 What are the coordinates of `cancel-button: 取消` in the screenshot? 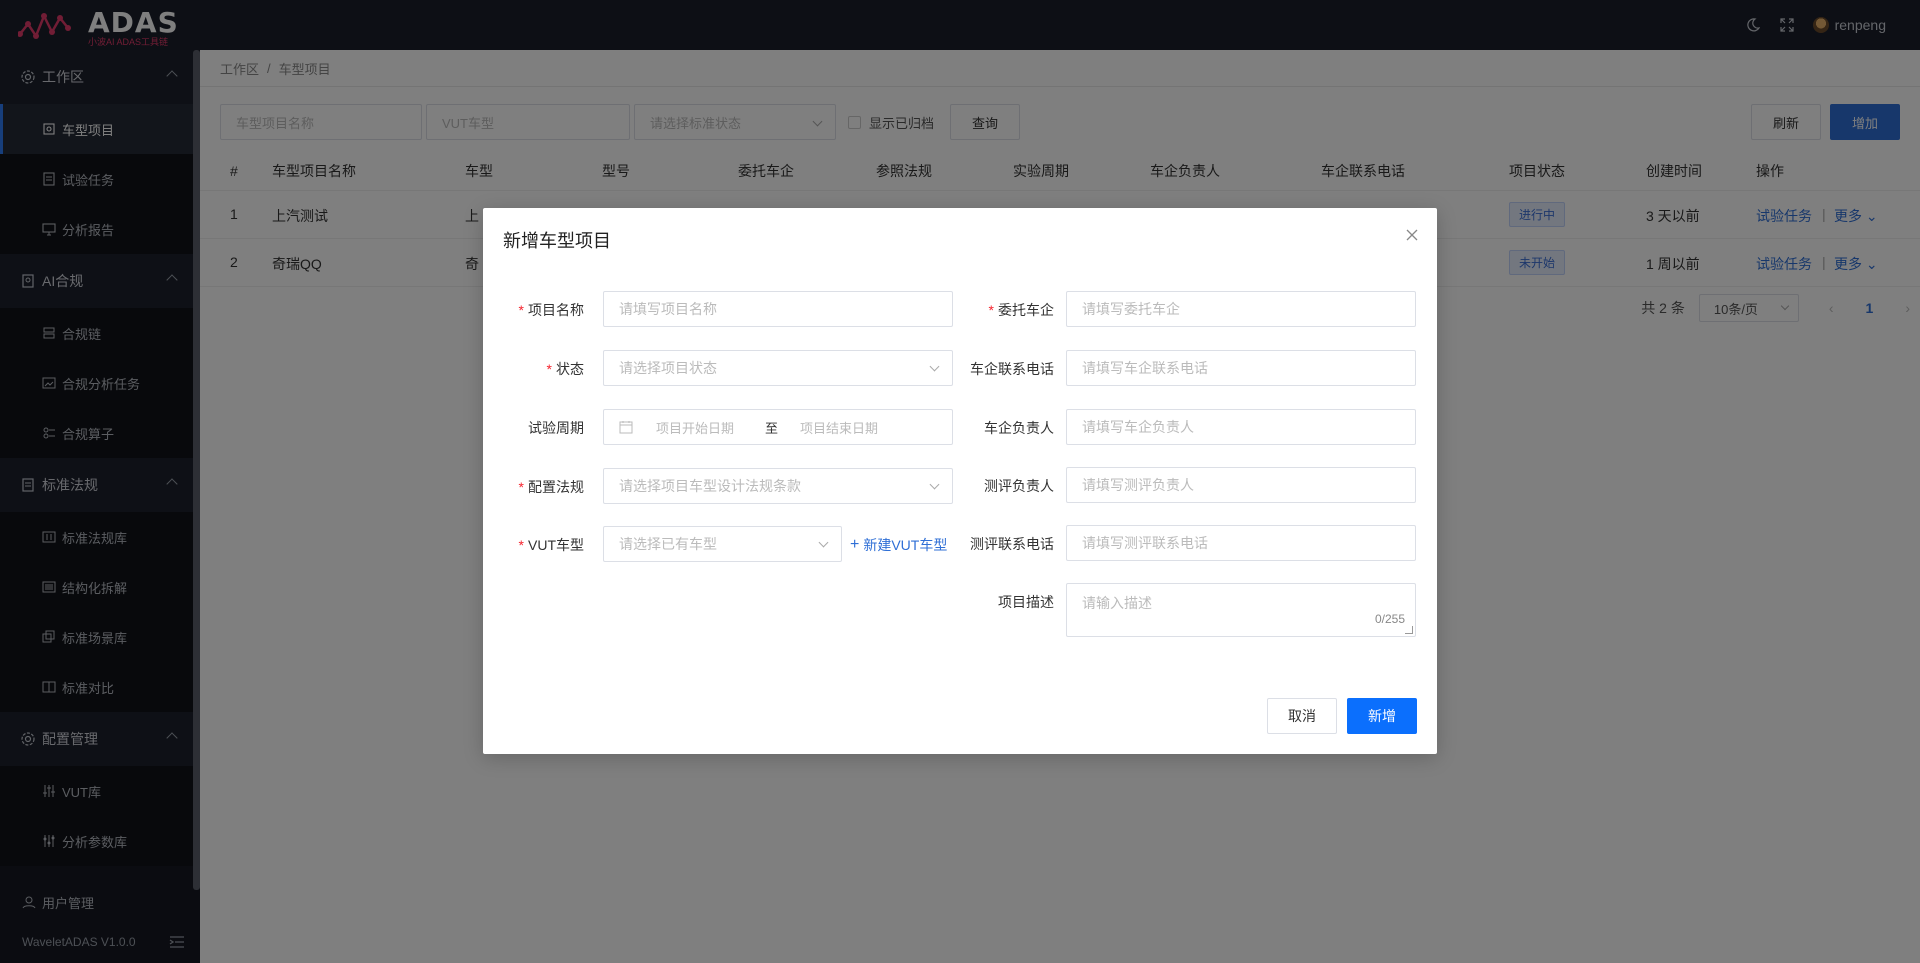 It's located at (1302, 716).